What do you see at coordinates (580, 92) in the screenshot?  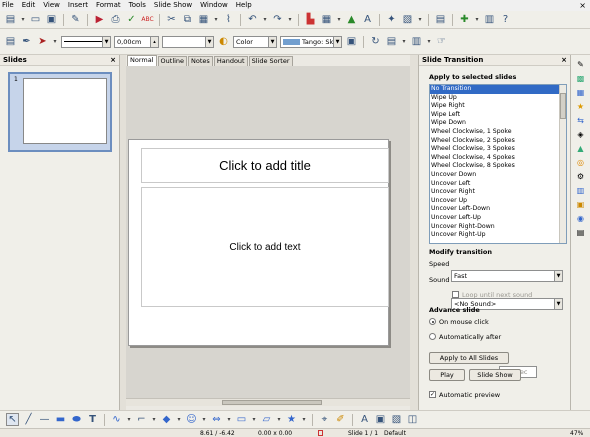 I see `layouts-icon: ▦` at bounding box center [580, 92].